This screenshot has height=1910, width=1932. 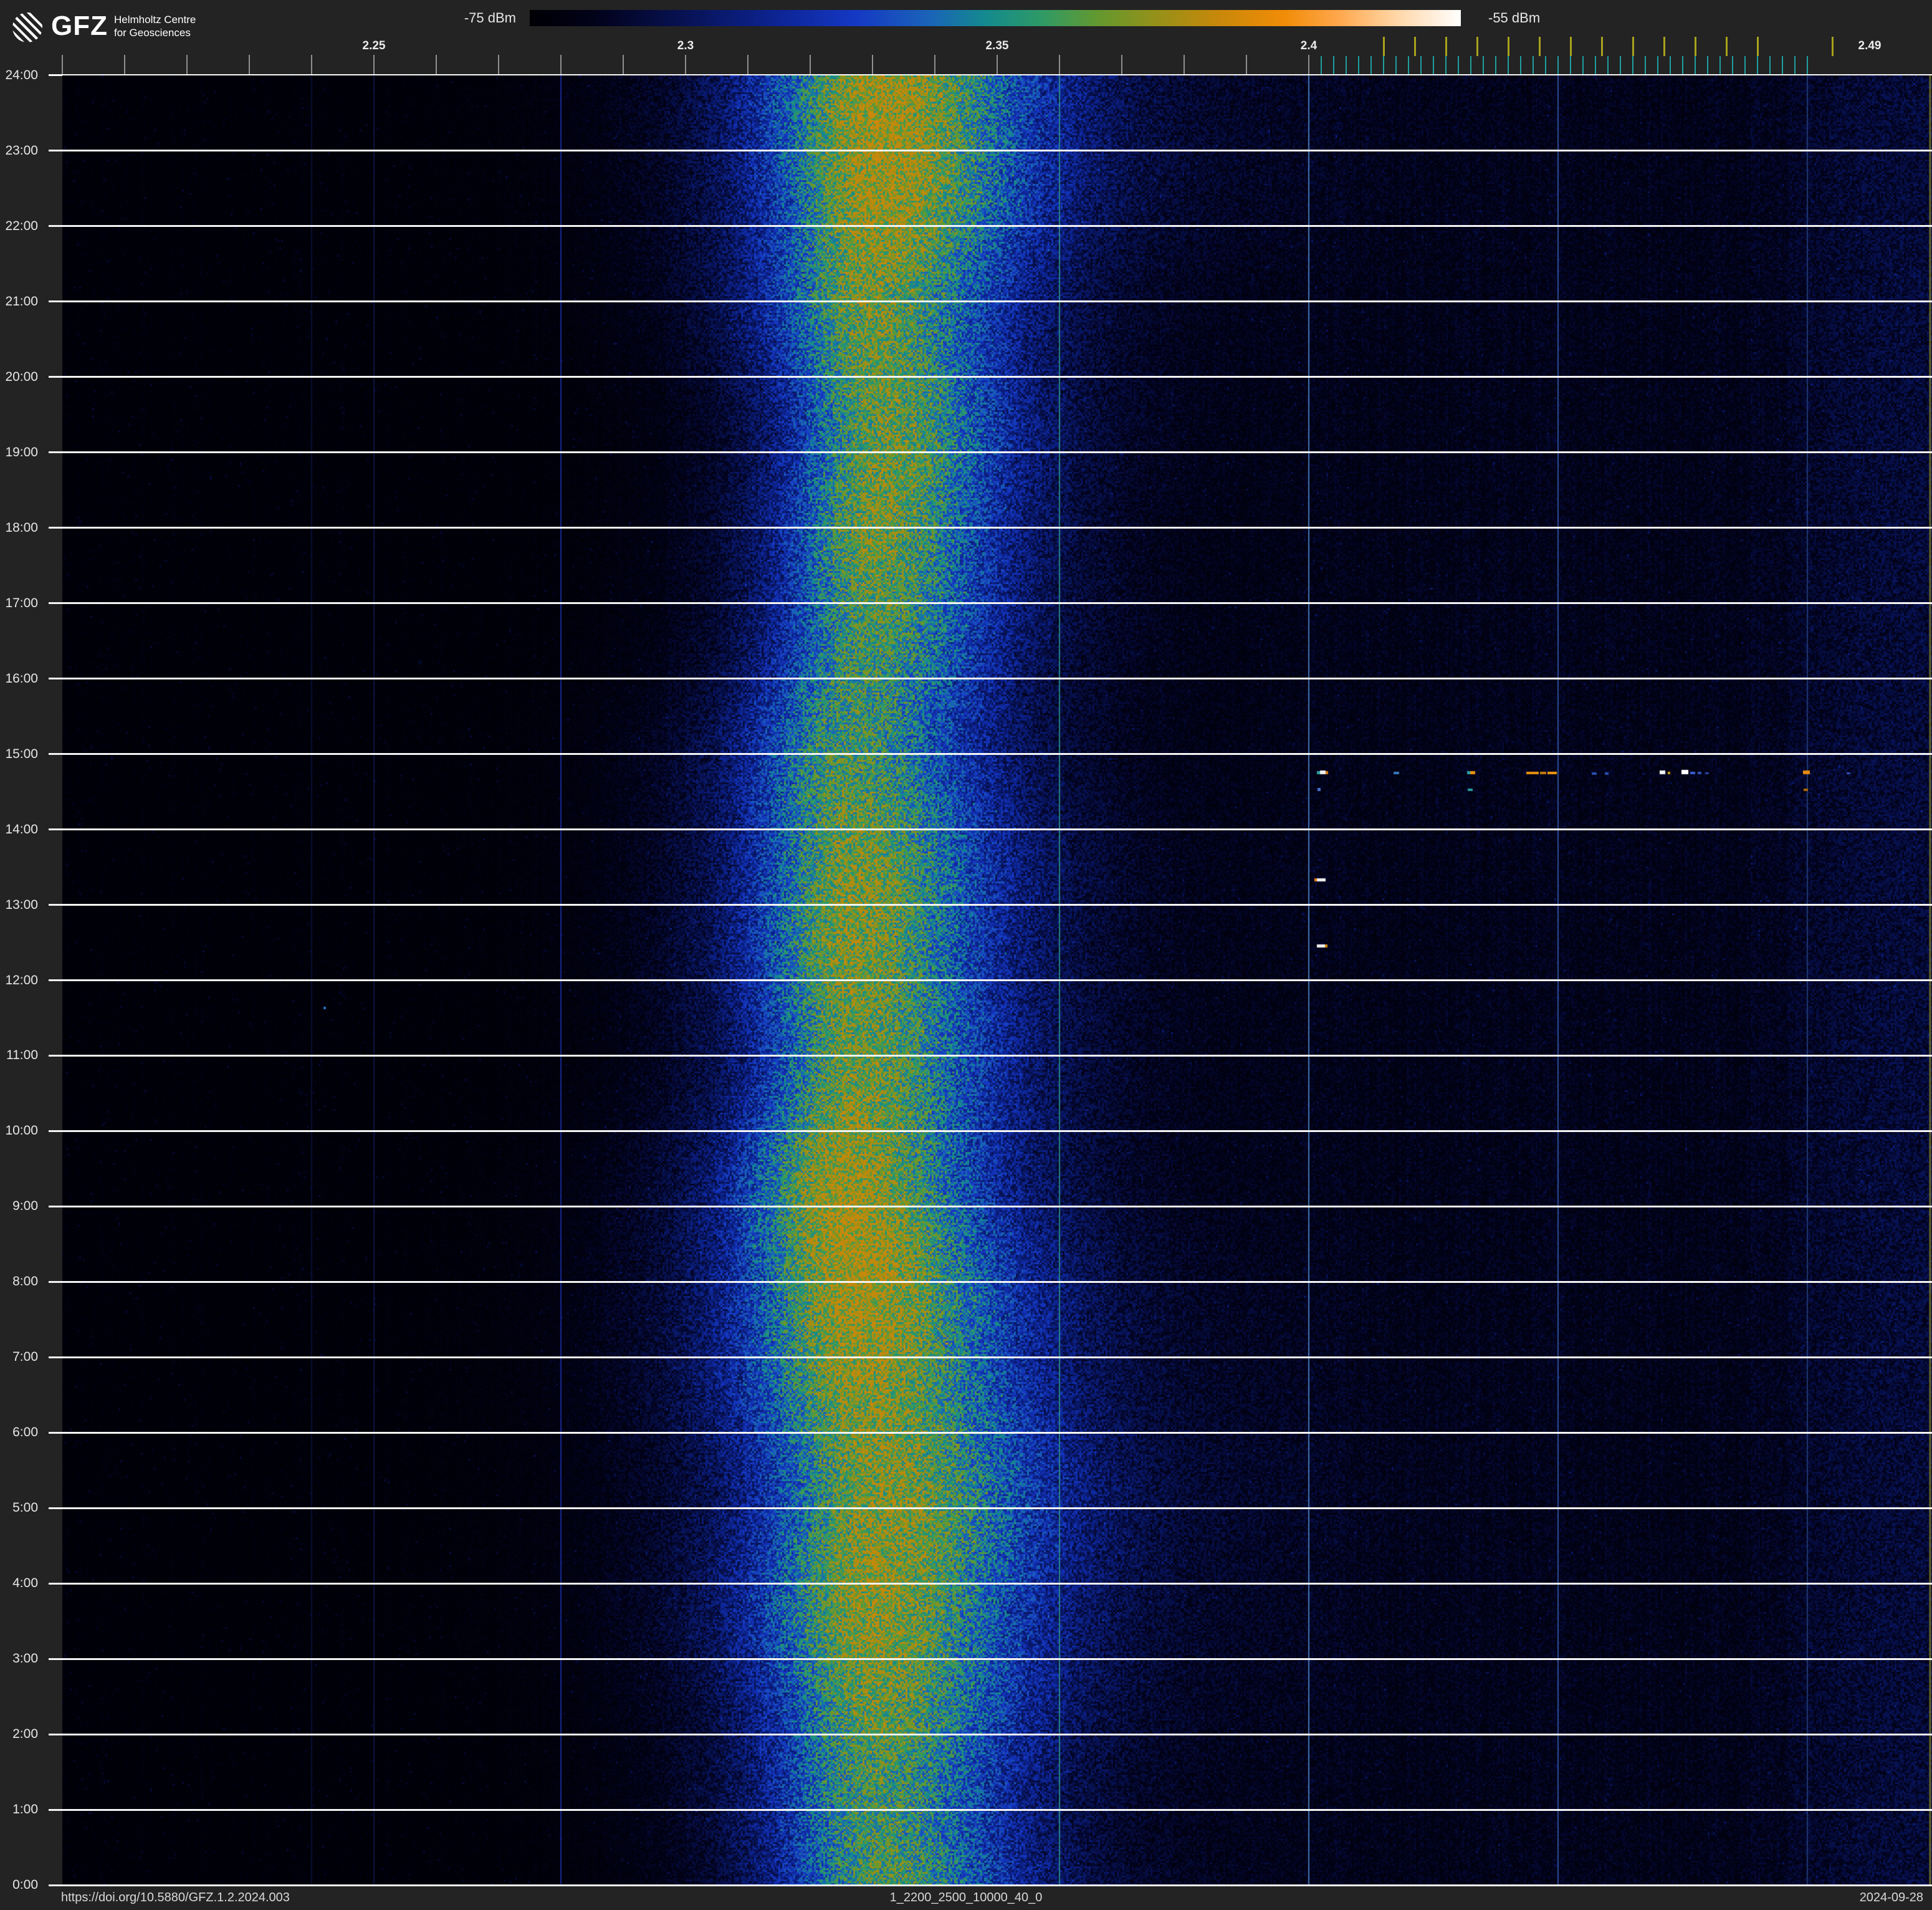 I want to click on time-tick-label: 20:00, so click(x=21, y=376).